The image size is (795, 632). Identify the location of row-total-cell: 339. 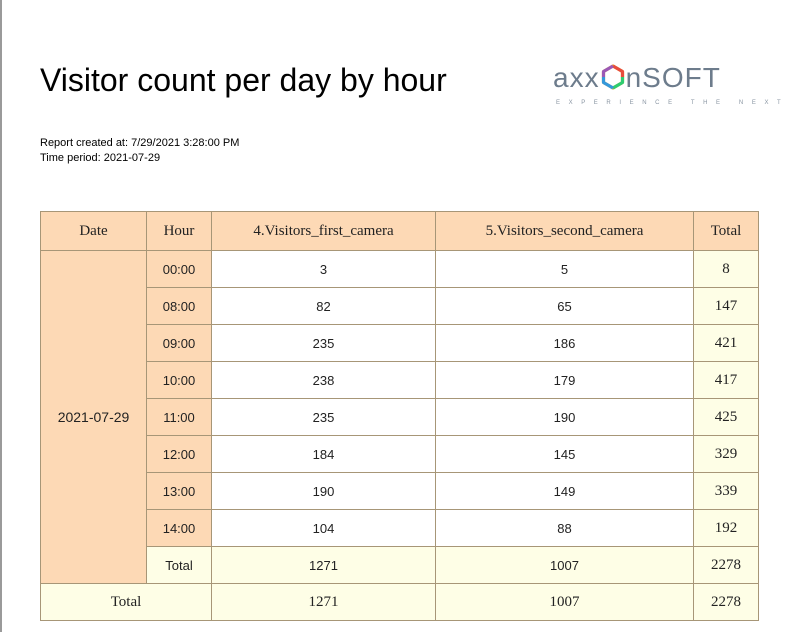
(726, 491).